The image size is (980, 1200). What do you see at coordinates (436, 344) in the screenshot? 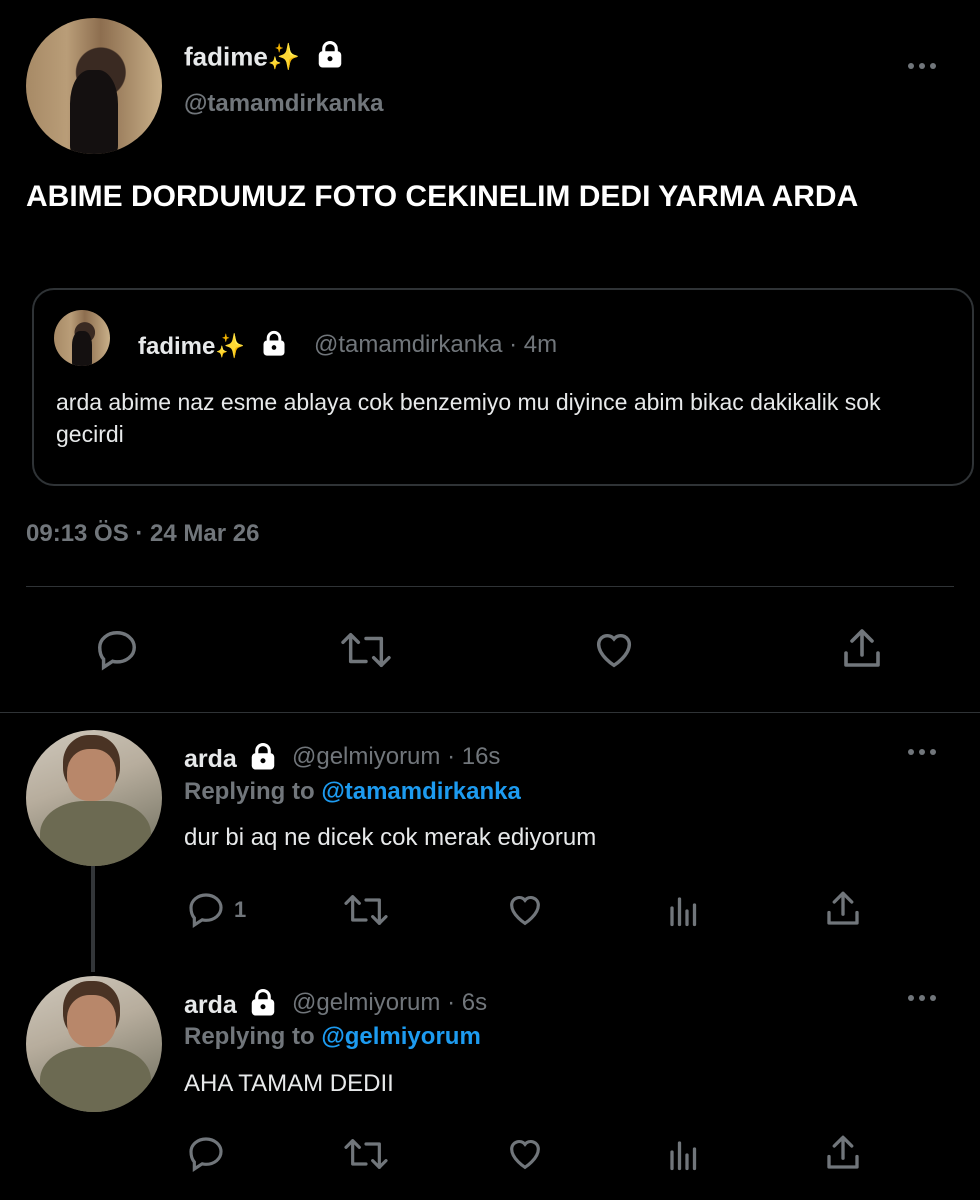
I see `quoted-author-handle: @tamamdirkanka · 4m` at bounding box center [436, 344].